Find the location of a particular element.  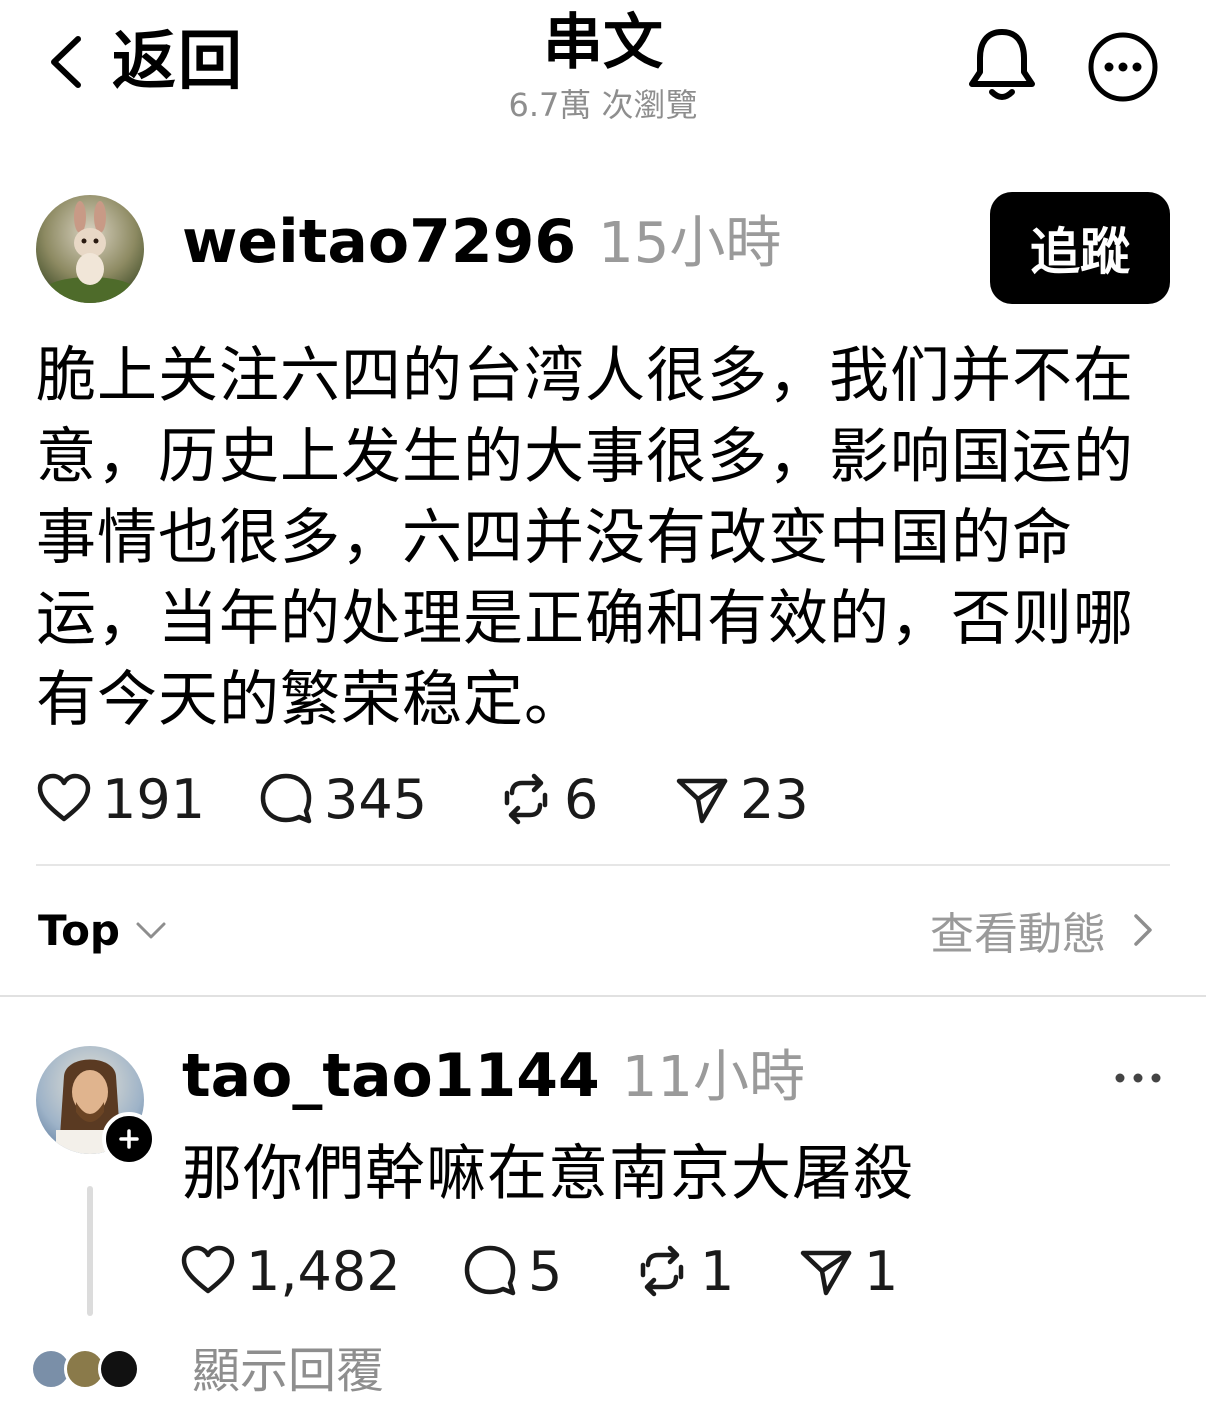

ellipsis-icon is located at coordinates (1138, 1078).